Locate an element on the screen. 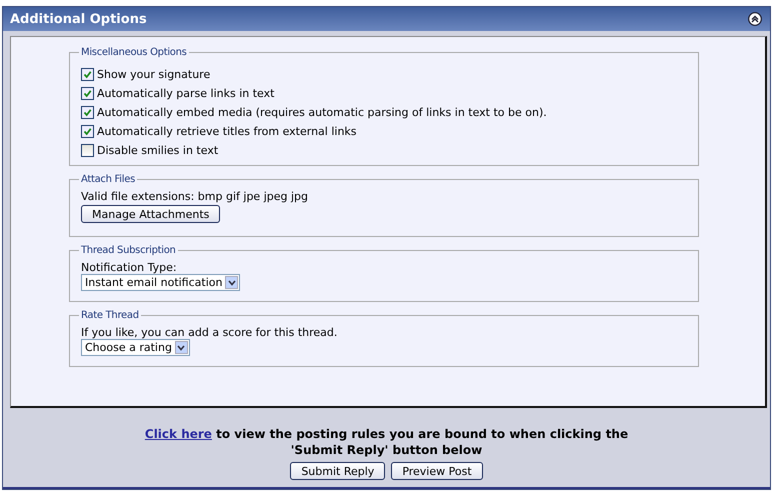 The image size is (773, 493). option-label: Show your signature is located at coordinates (153, 74).